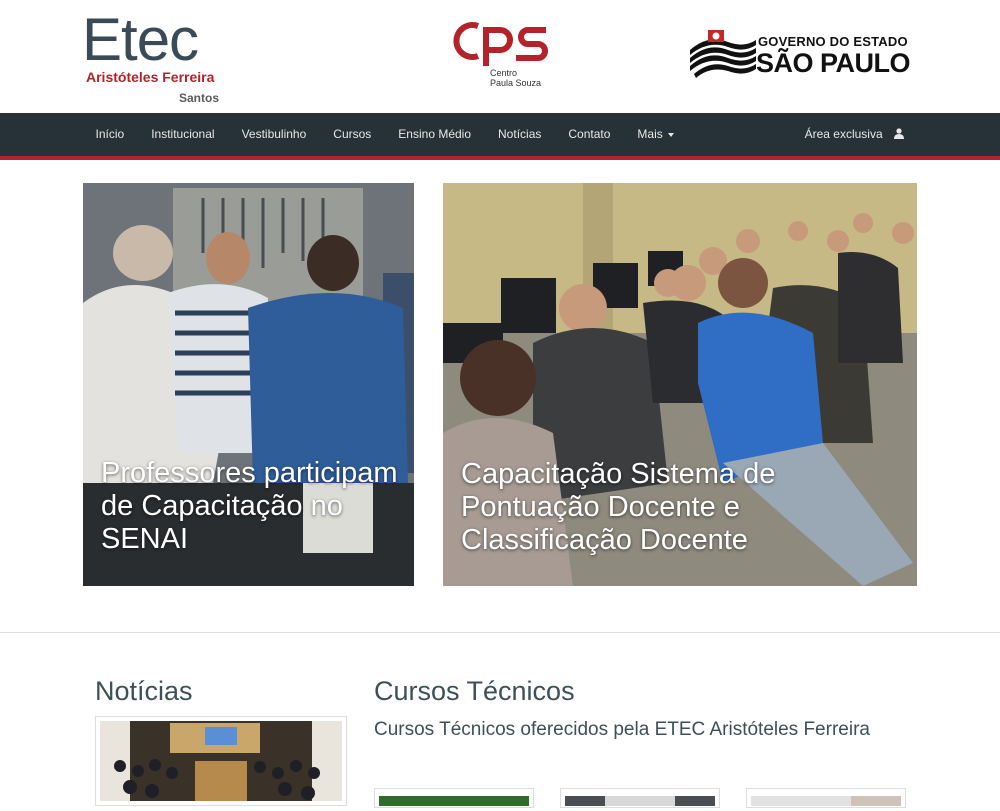  I want to click on etec-logo: Etec Aristóteles Ferreira Santos, so click(152, 58).